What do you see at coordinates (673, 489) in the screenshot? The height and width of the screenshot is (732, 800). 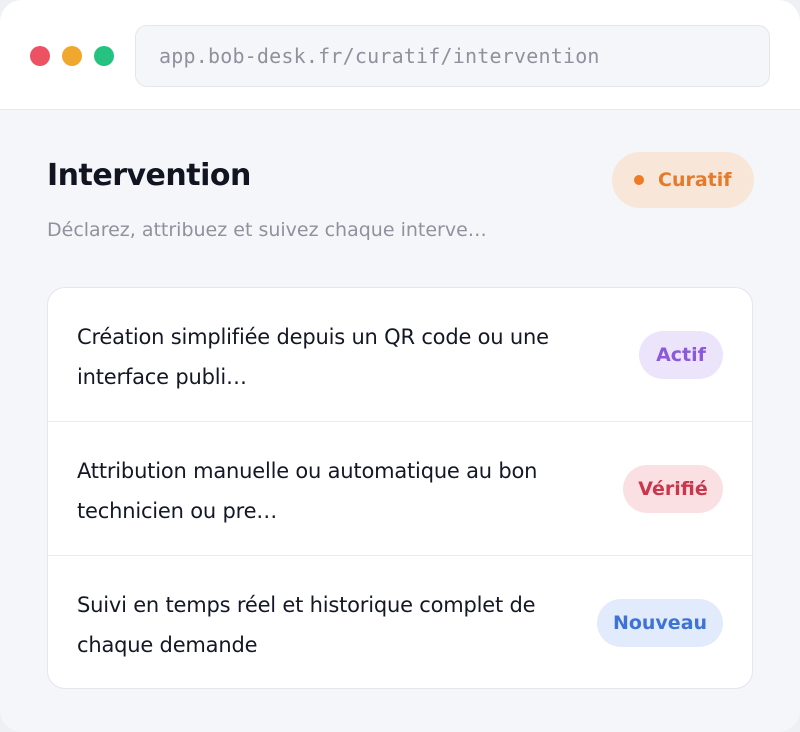 I see `status-badge: Vérifié` at bounding box center [673, 489].